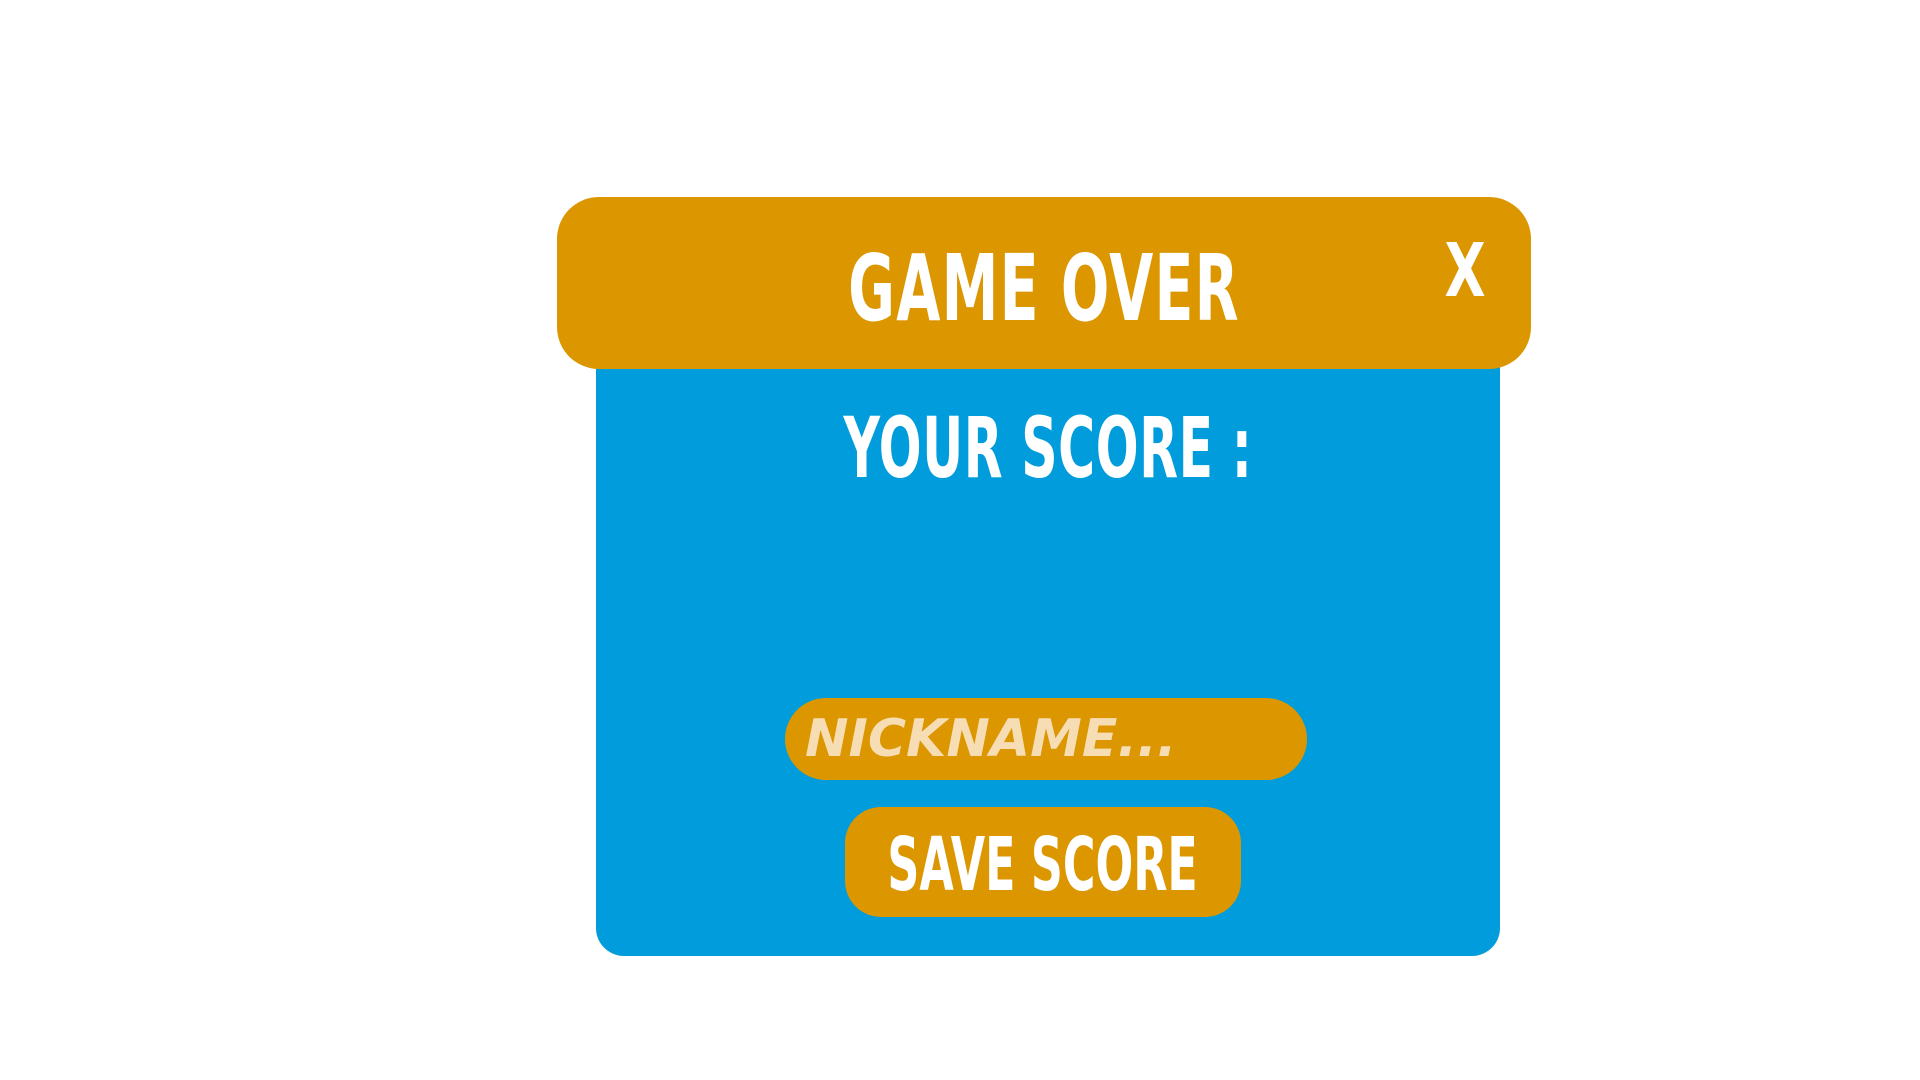 The image size is (1920, 1080). What do you see at coordinates (1043, 865) in the screenshot?
I see `save-score-label: SAVE SCORE` at bounding box center [1043, 865].